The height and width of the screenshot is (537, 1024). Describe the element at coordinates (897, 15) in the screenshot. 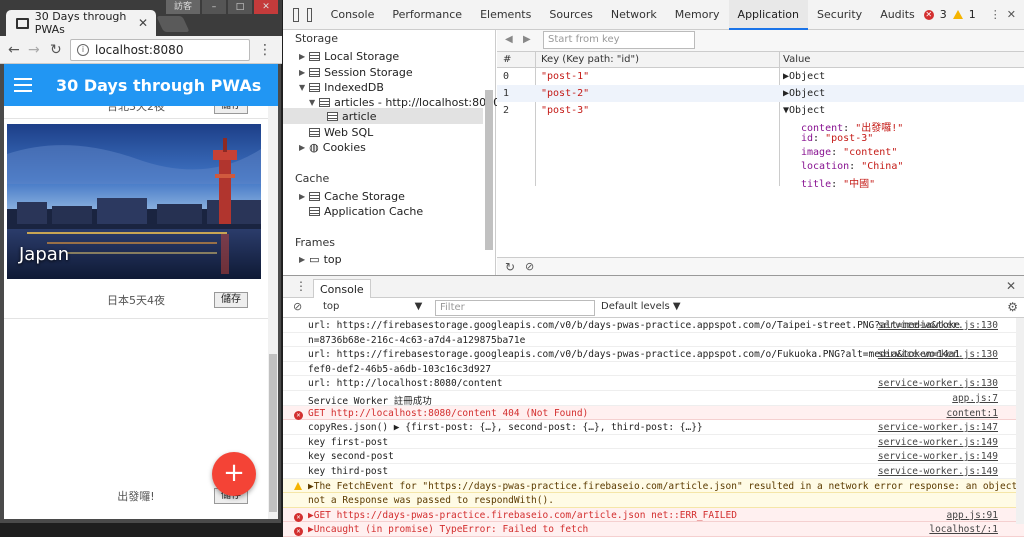

I see `tab-audits: Audits` at that location.